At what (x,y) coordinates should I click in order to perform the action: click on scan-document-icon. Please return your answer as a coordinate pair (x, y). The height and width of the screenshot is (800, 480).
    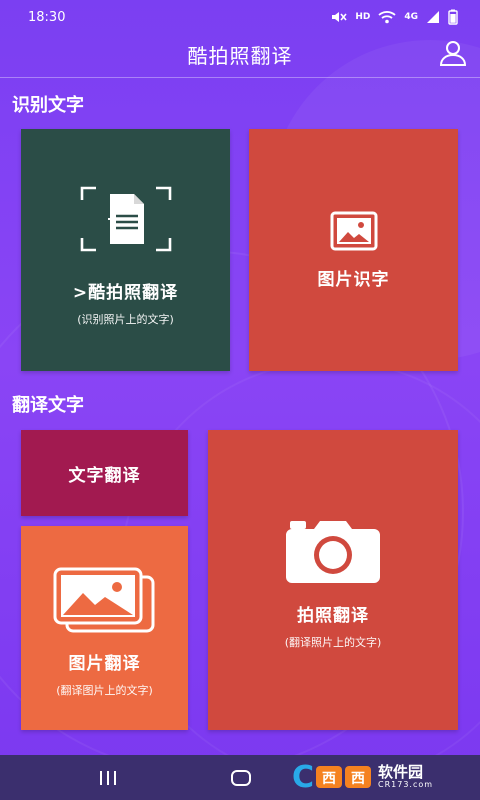
    Looking at the image, I should click on (126, 221).